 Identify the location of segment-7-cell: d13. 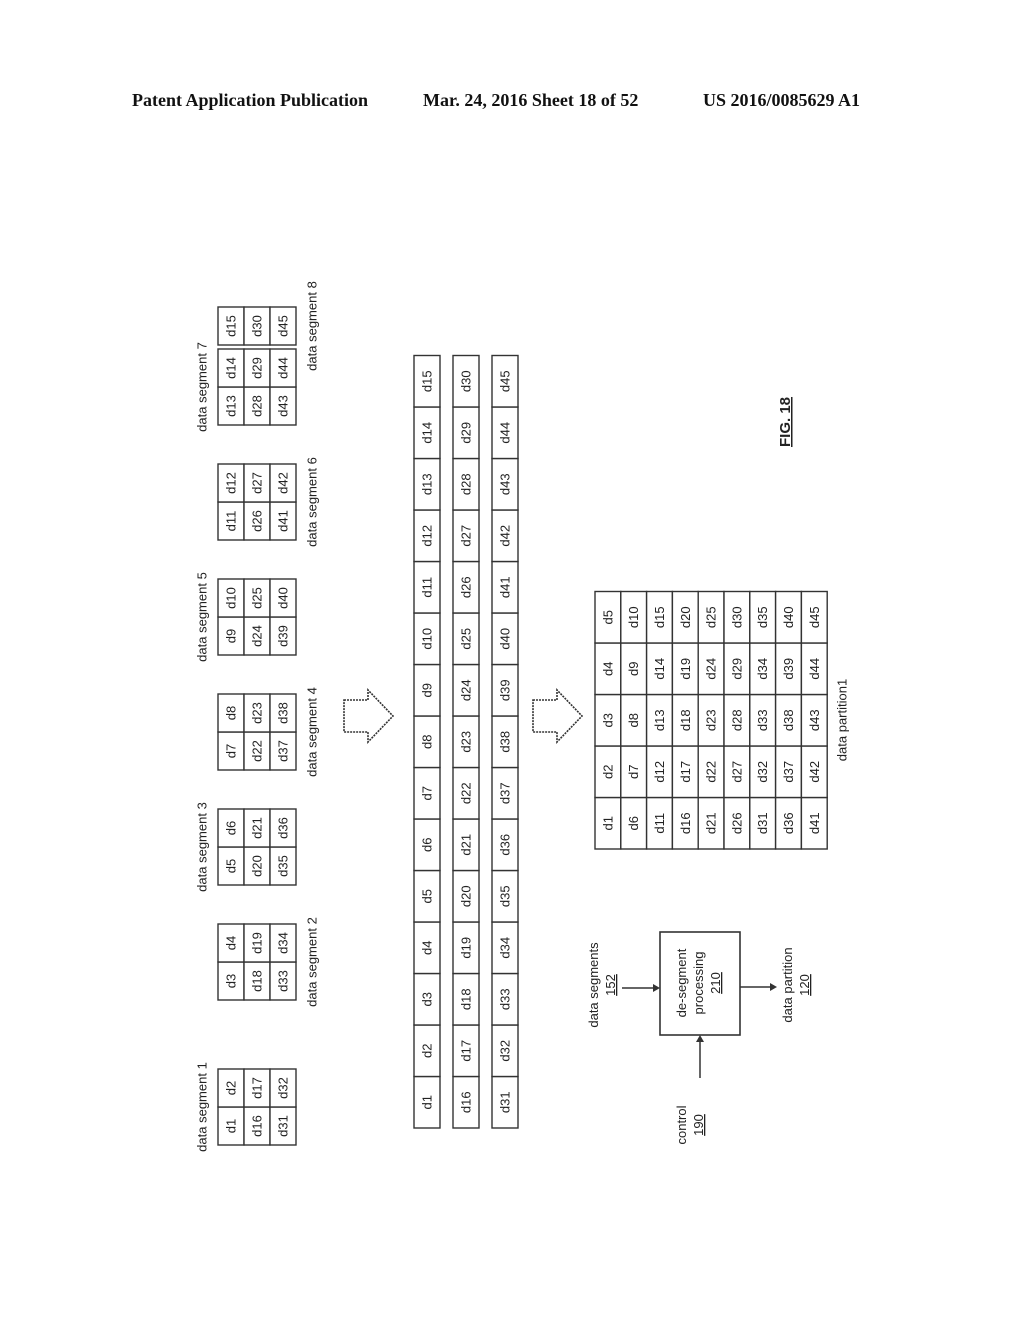
(231, 406).